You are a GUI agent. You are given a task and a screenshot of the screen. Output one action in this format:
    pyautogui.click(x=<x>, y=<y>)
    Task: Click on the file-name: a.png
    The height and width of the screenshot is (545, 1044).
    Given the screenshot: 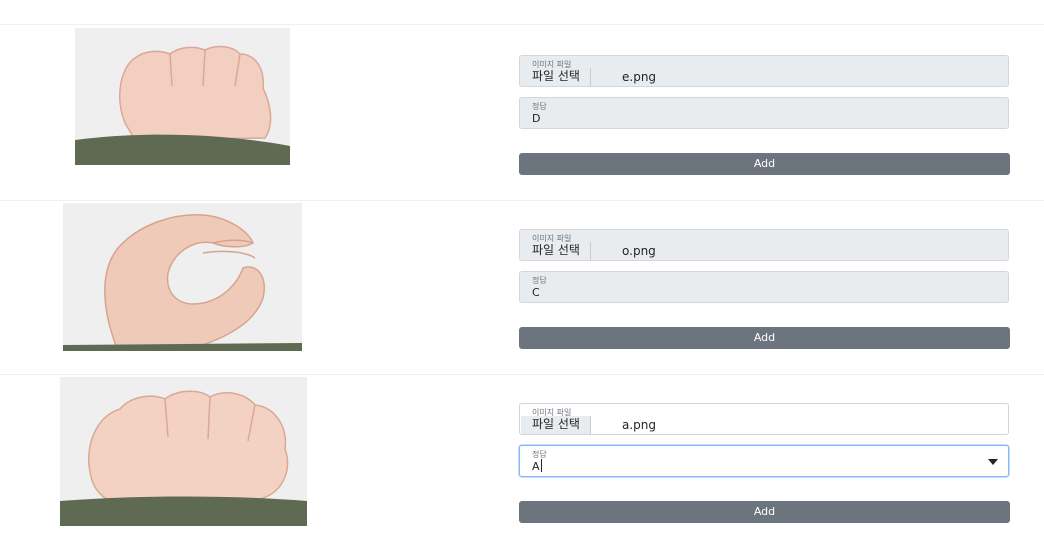 What is the action you would take?
    pyautogui.click(x=639, y=425)
    